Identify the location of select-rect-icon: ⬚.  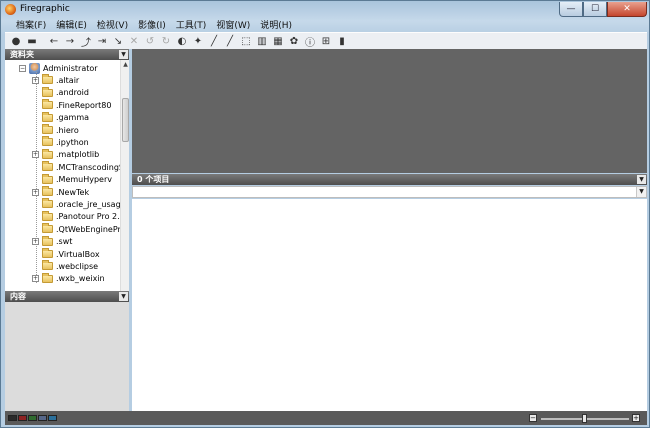
(246, 41).